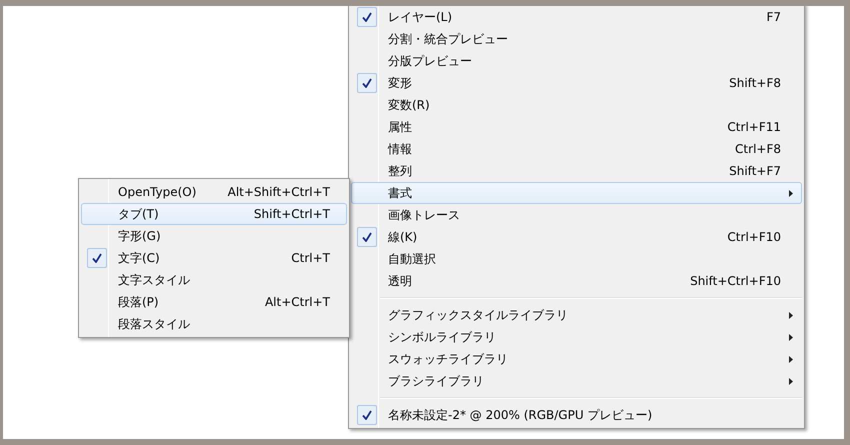 This screenshot has height=445, width=850. What do you see at coordinates (400, 193) in the screenshot?
I see `menu-item-label: 書式` at bounding box center [400, 193].